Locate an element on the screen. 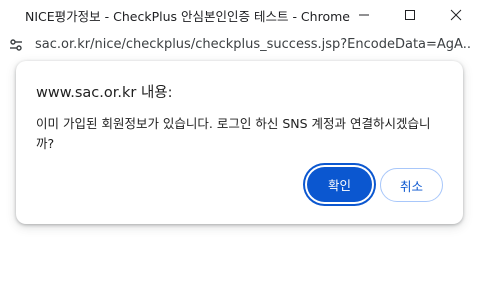 Image resolution: width=479 pixels, height=300 pixels. close-button is located at coordinates (456, 14).